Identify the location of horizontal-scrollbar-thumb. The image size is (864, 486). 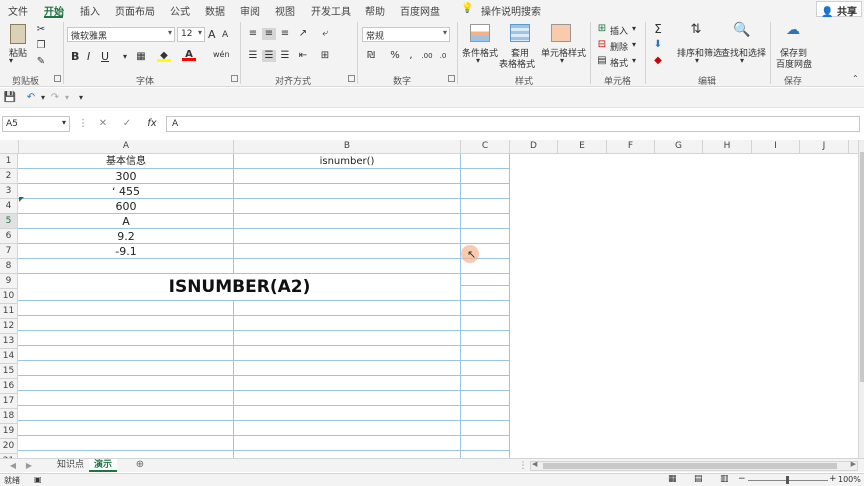
(690, 466).